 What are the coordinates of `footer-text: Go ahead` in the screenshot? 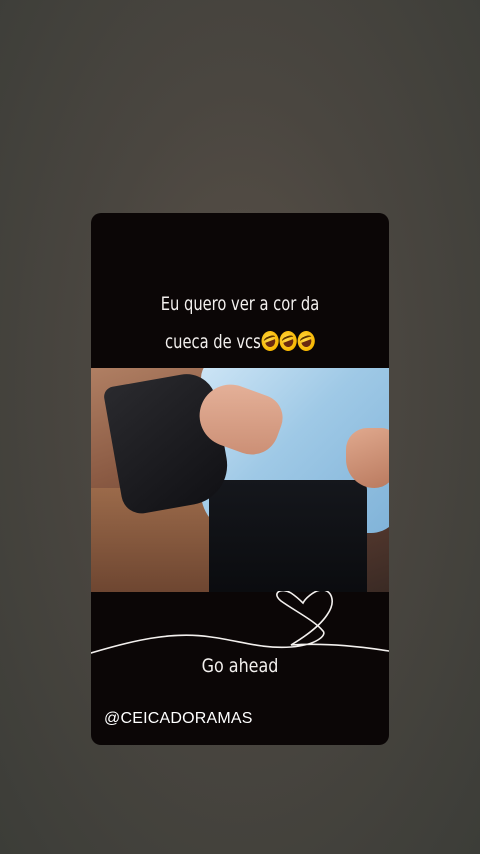 It's located at (240, 666).